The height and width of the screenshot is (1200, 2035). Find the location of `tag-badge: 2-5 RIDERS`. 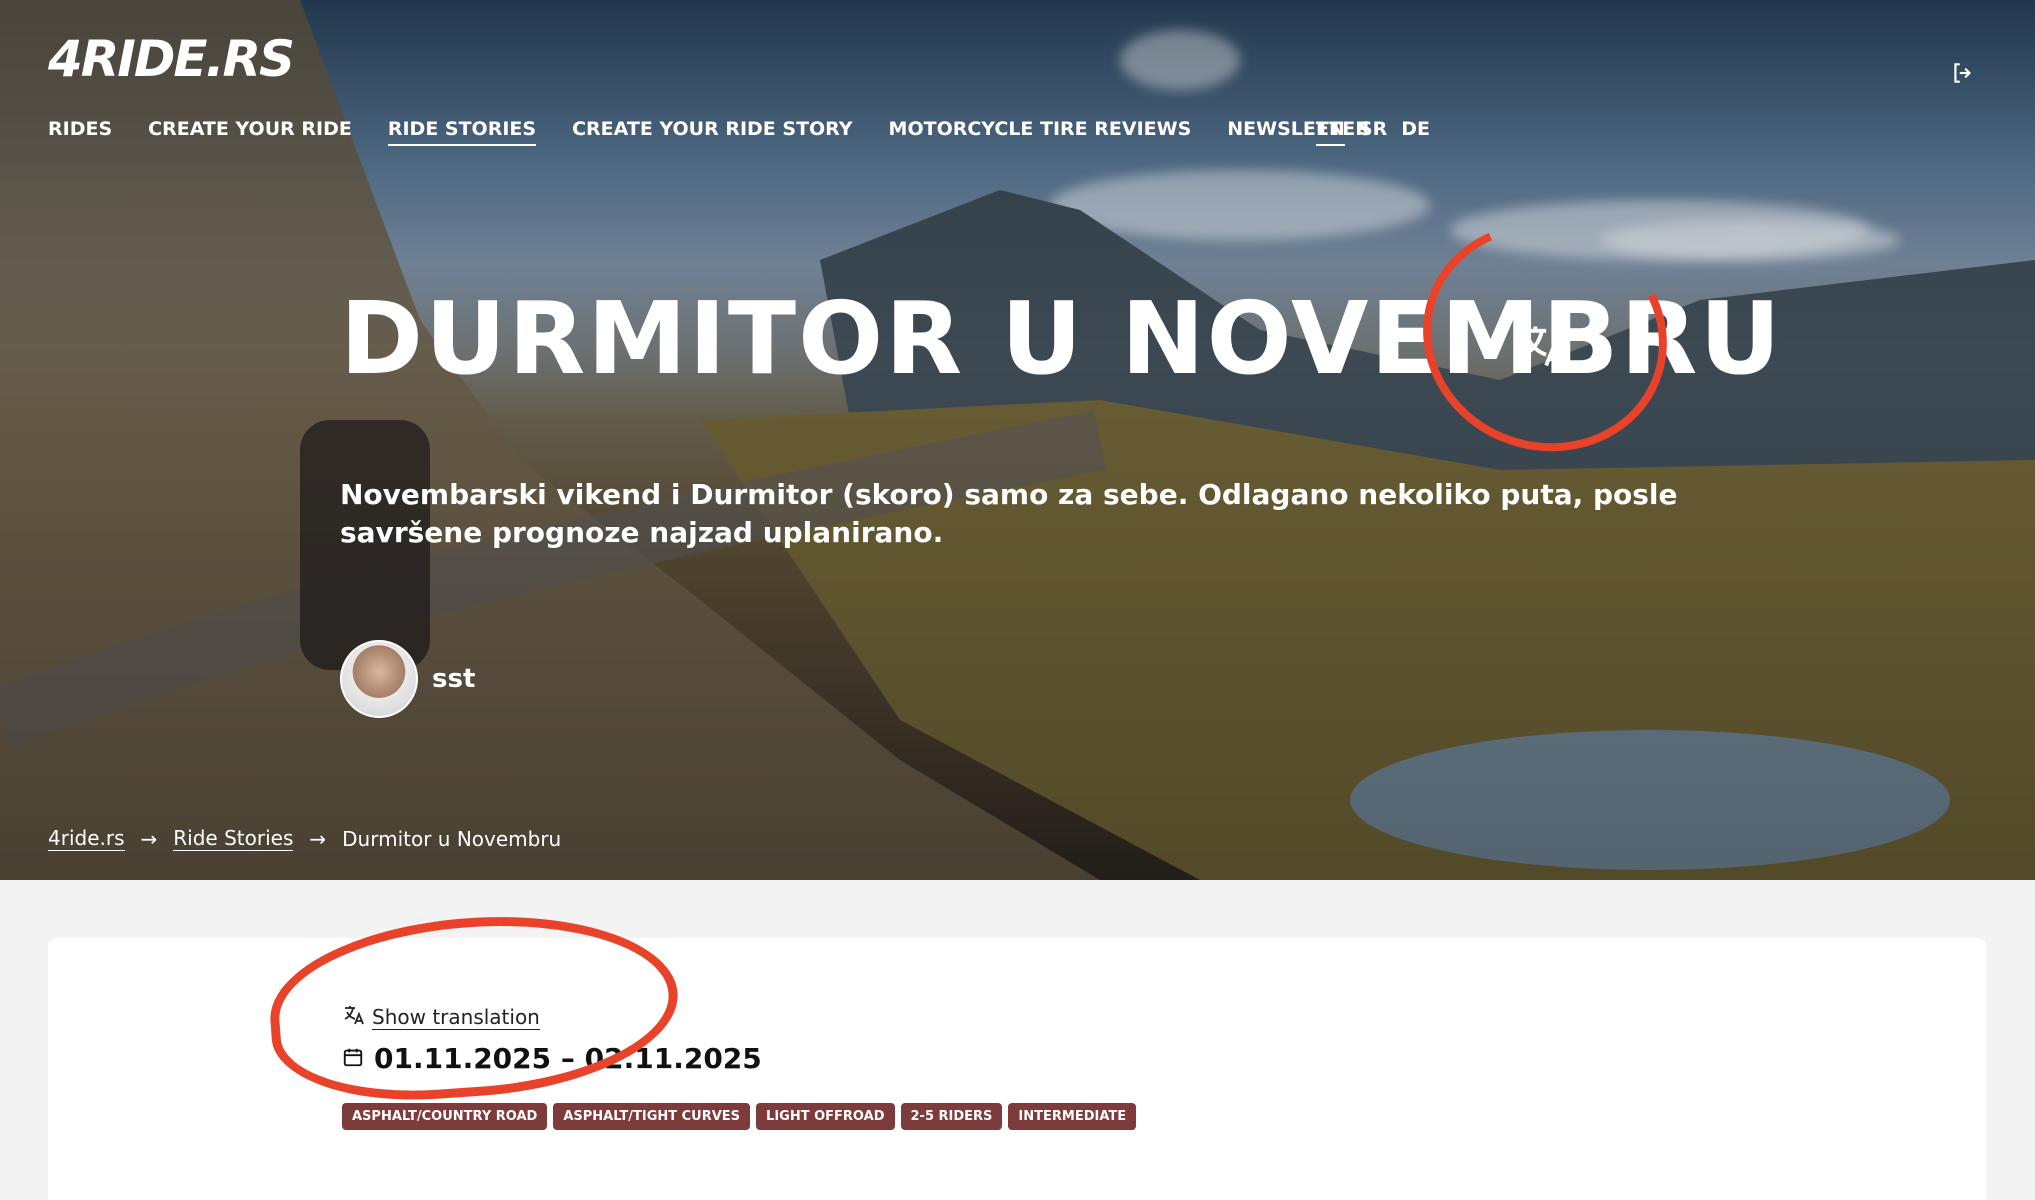

tag-badge: 2-5 RIDERS is located at coordinates (951, 1116).